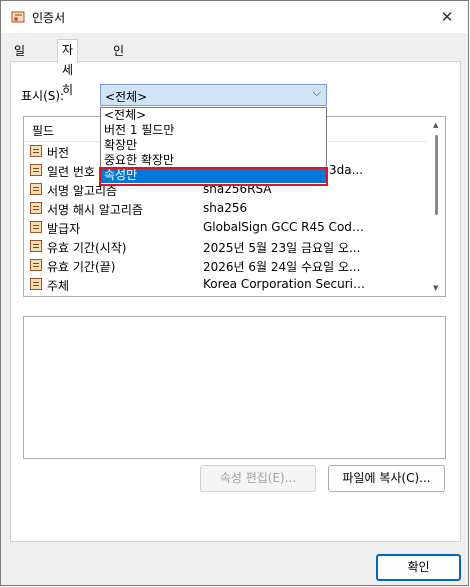  What do you see at coordinates (68, 68) in the screenshot?
I see `tab-details: 자세히` at bounding box center [68, 68].